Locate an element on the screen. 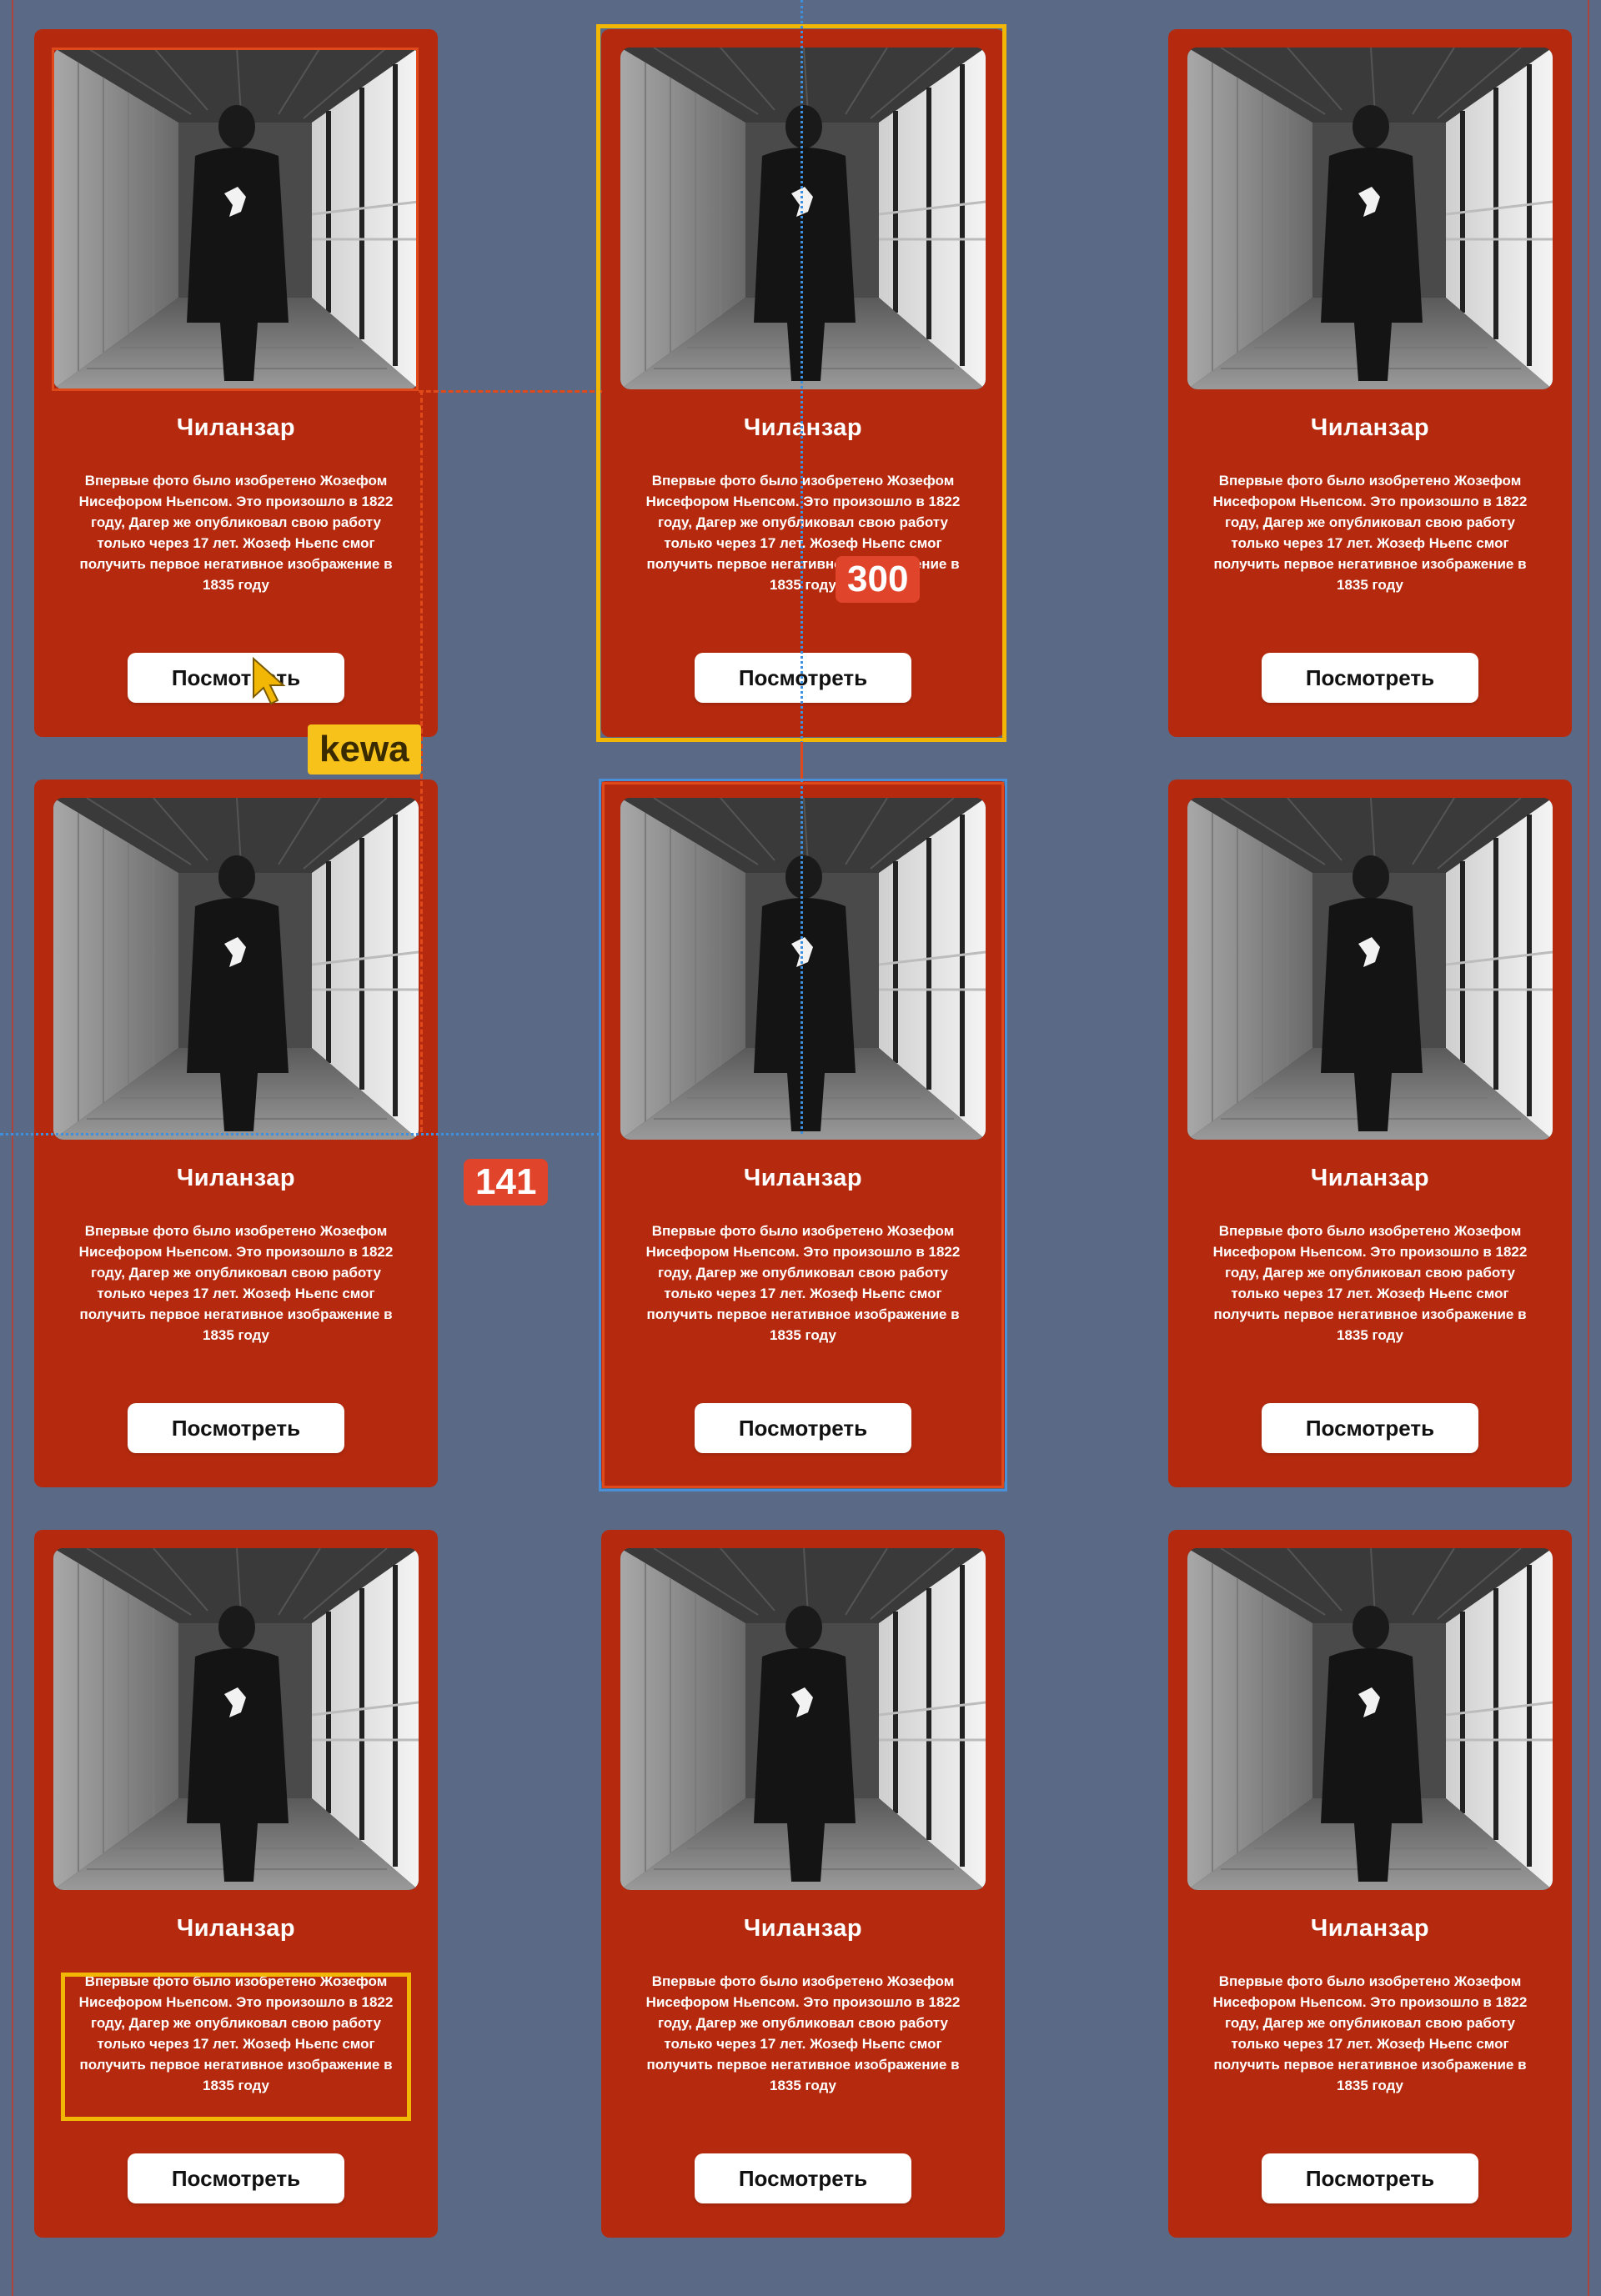 Image resolution: width=1601 pixels, height=2296 pixels. layer-name-tag: kewa is located at coordinates (365, 749).